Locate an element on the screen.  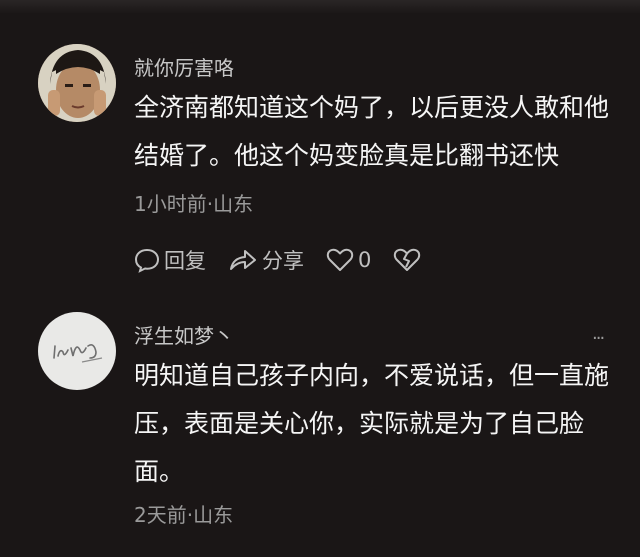
comment-actions: 回复 分享 0 is located at coordinates (290, 260).